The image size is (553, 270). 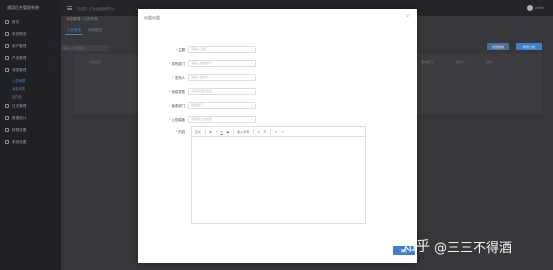 I want to click on user-icon, so click(x=7, y=46).